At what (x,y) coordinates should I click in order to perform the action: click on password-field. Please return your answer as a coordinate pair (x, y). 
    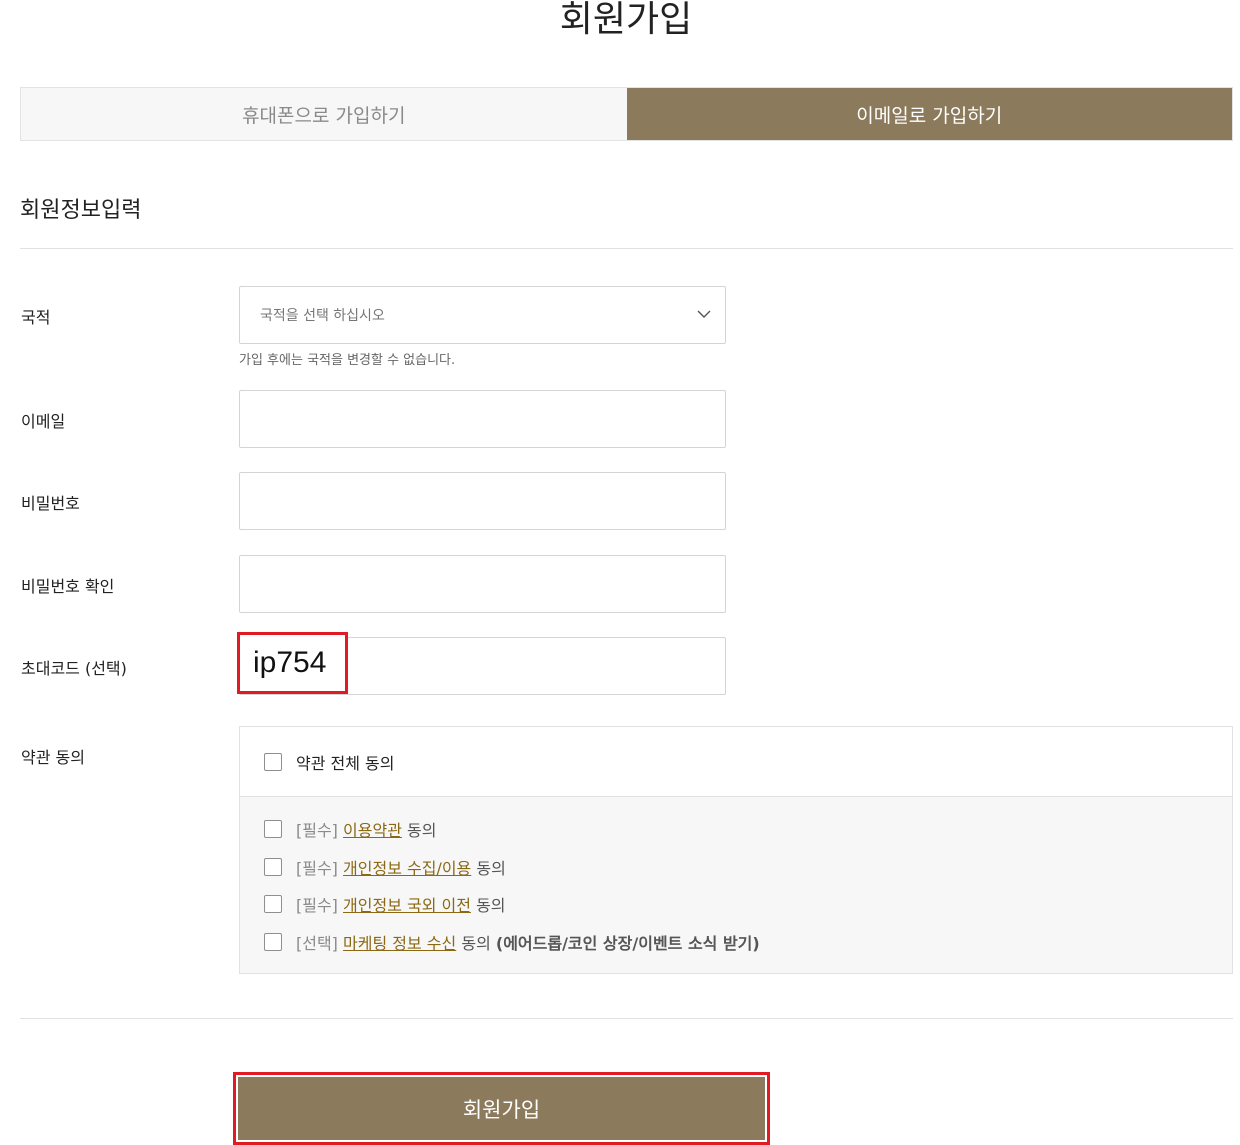
    Looking at the image, I should click on (482, 501).